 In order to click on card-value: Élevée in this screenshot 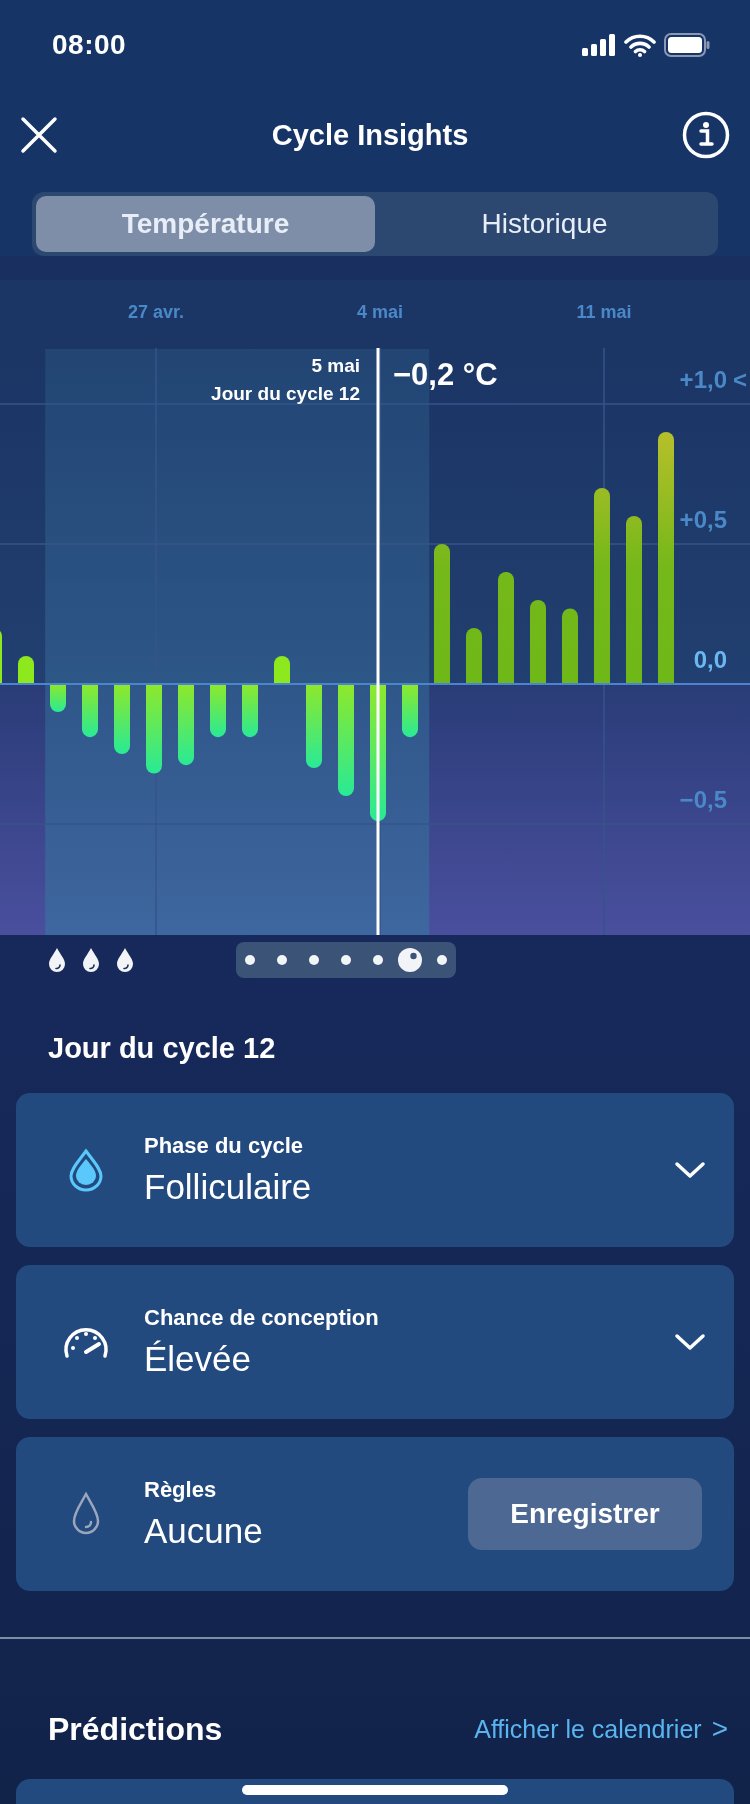, I will do `click(198, 1359)`.